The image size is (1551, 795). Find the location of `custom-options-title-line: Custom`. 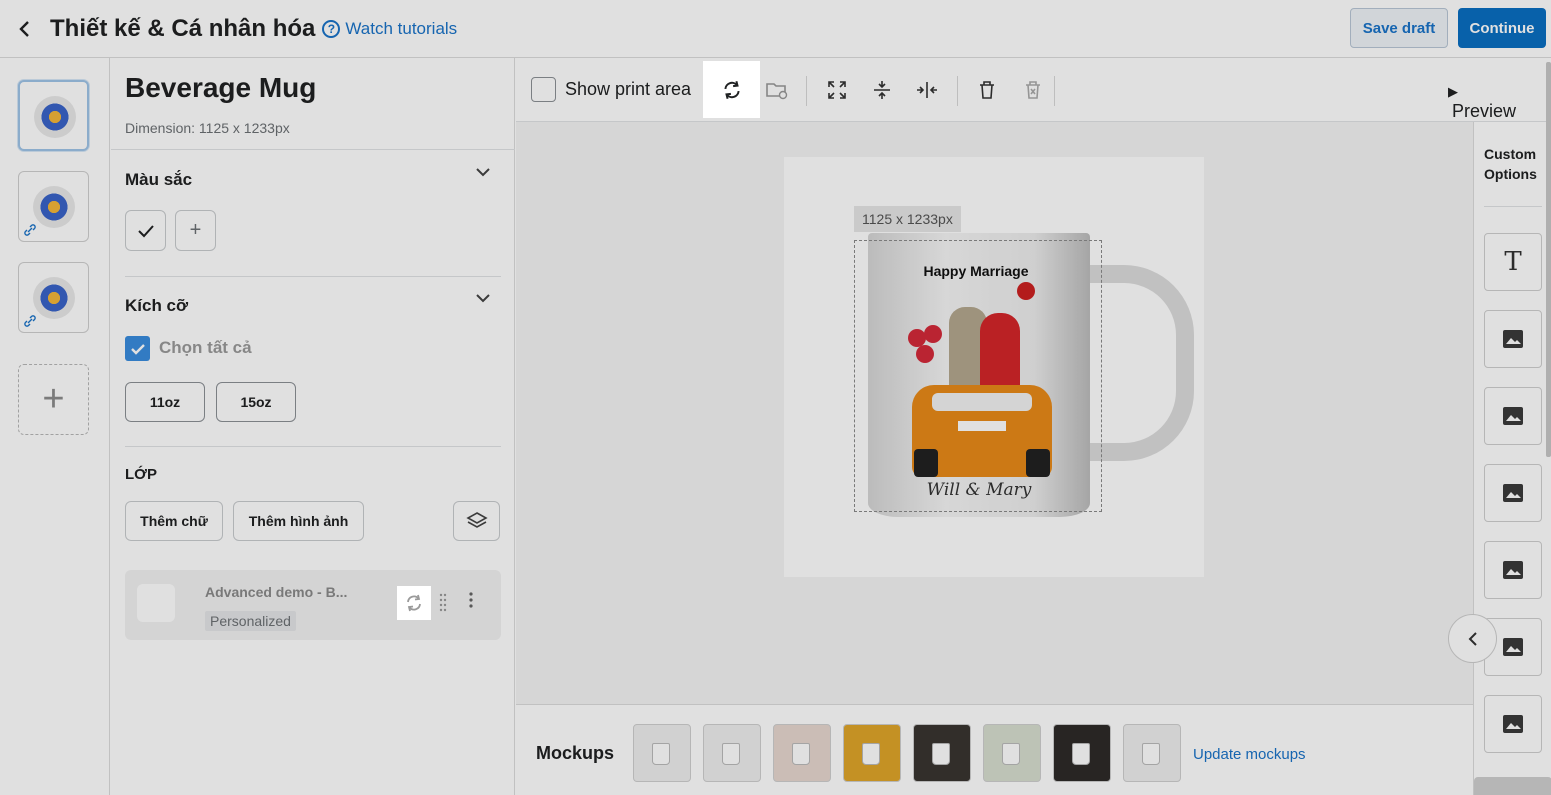

custom-options-title-line: Custom is located at coordinates (1510, 154).